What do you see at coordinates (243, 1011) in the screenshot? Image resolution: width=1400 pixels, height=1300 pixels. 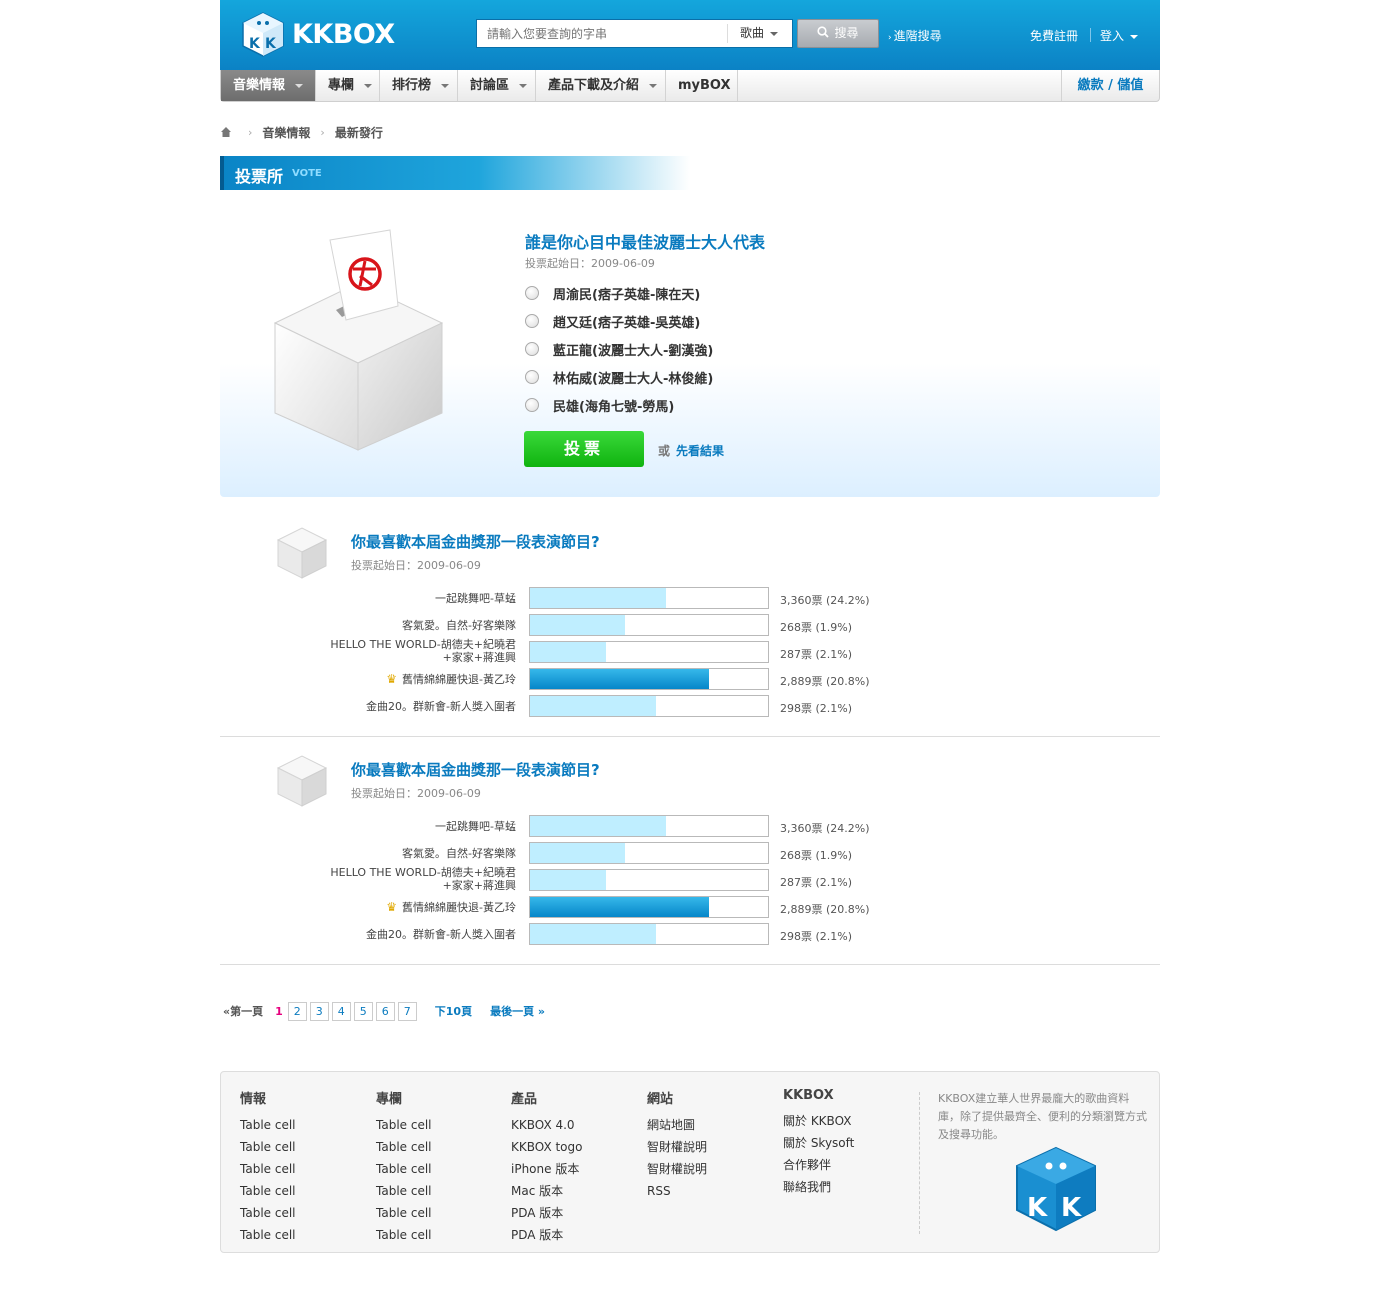 I see `first-page-link: «第一頁` at bounding box center [243, 1011].